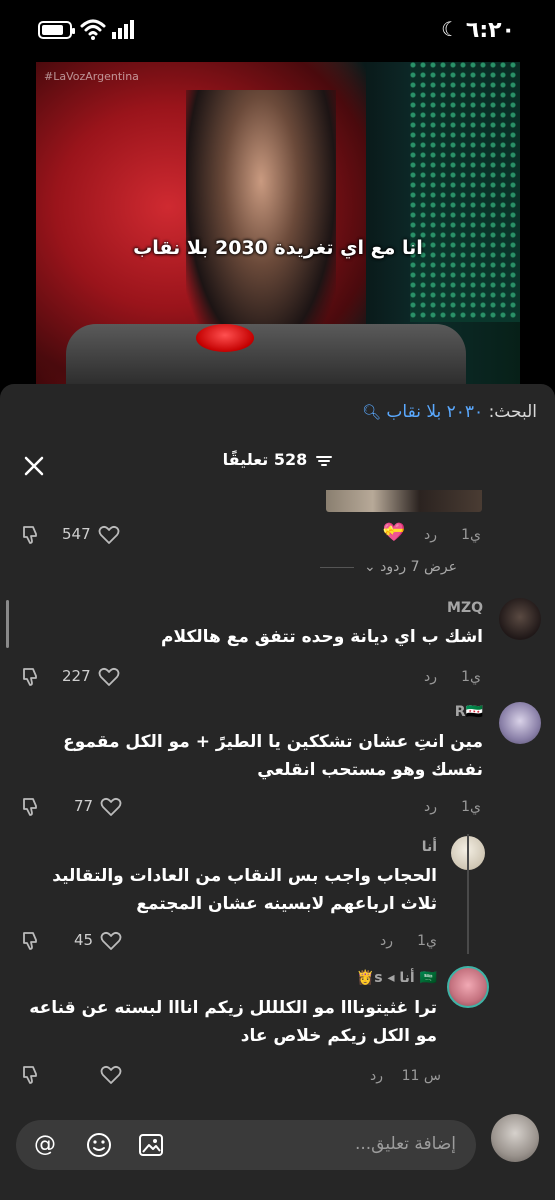 The height and width of the screenshot is (1200, 555). What do you see at coordinates (7, 624) in the screenshot?
I see `scroll-indicator` at bounding box center [7, 624].